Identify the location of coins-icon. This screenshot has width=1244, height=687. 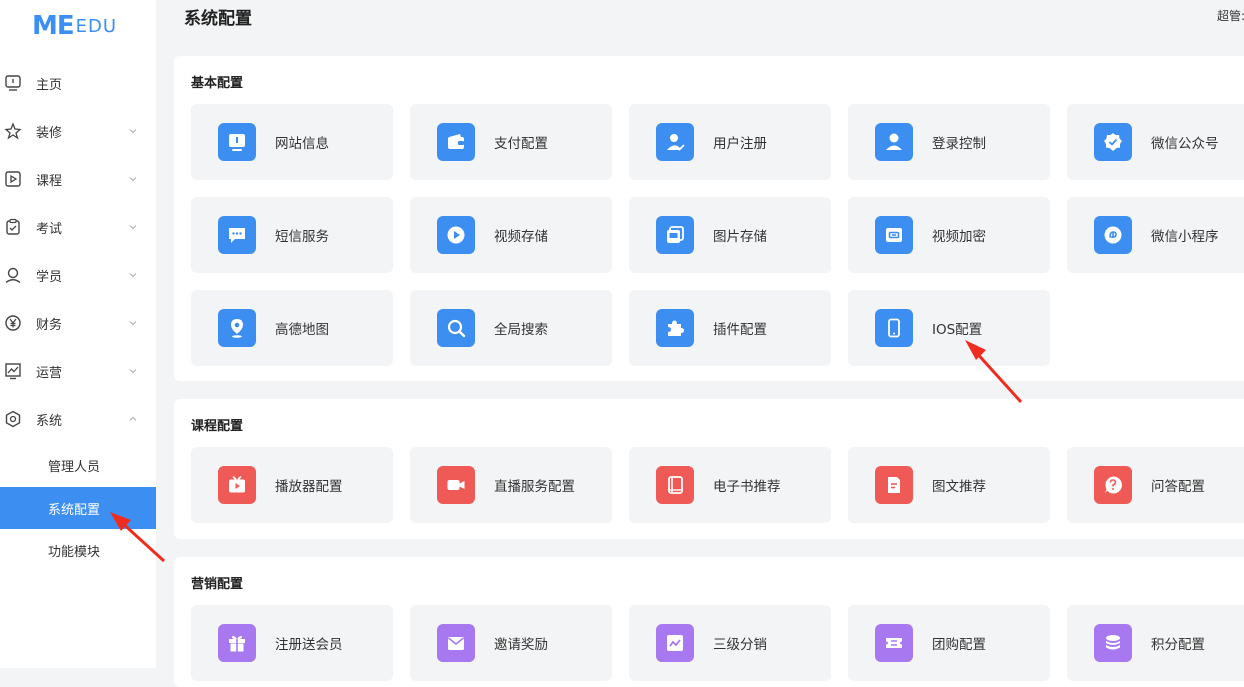
(1113, 643).